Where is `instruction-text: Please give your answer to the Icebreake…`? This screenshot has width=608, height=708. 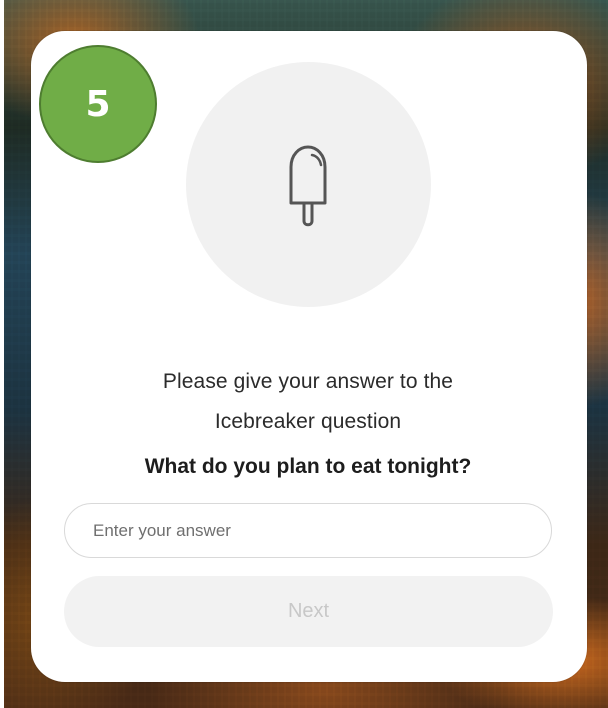
instruction-text: Please give your answer to the Icebreake… is located at coordinates (308, 402).